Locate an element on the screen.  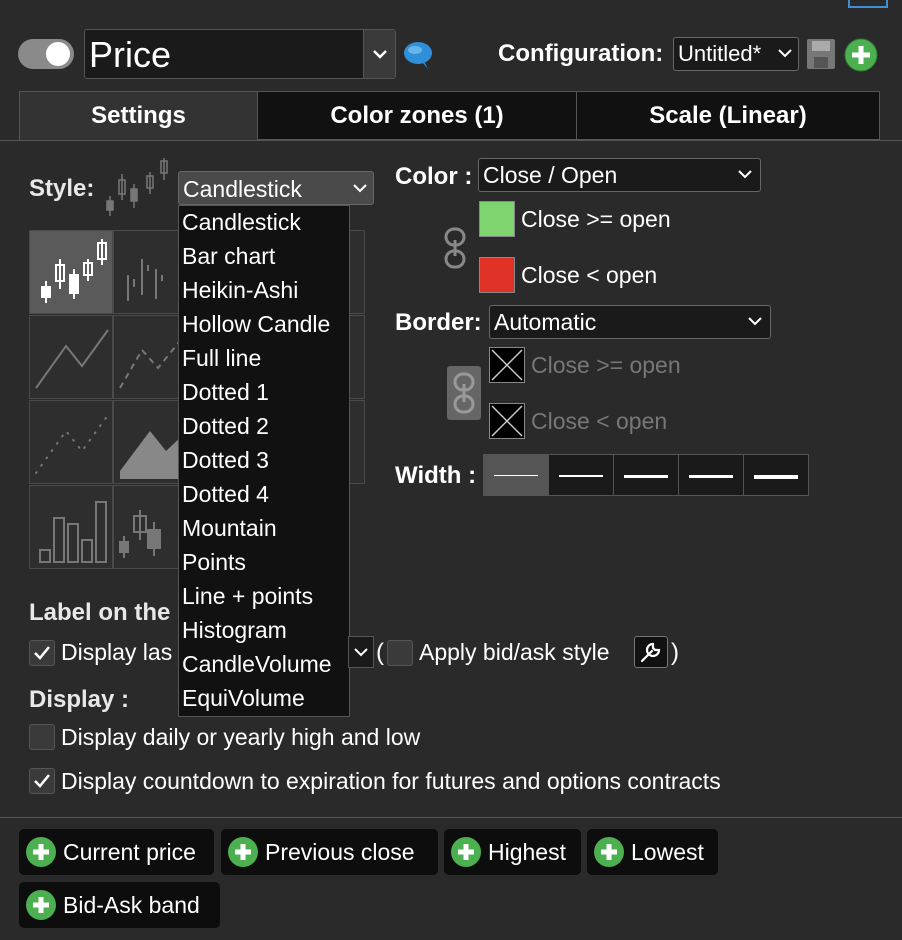
display-last-select is located at coordinates (361, 652).